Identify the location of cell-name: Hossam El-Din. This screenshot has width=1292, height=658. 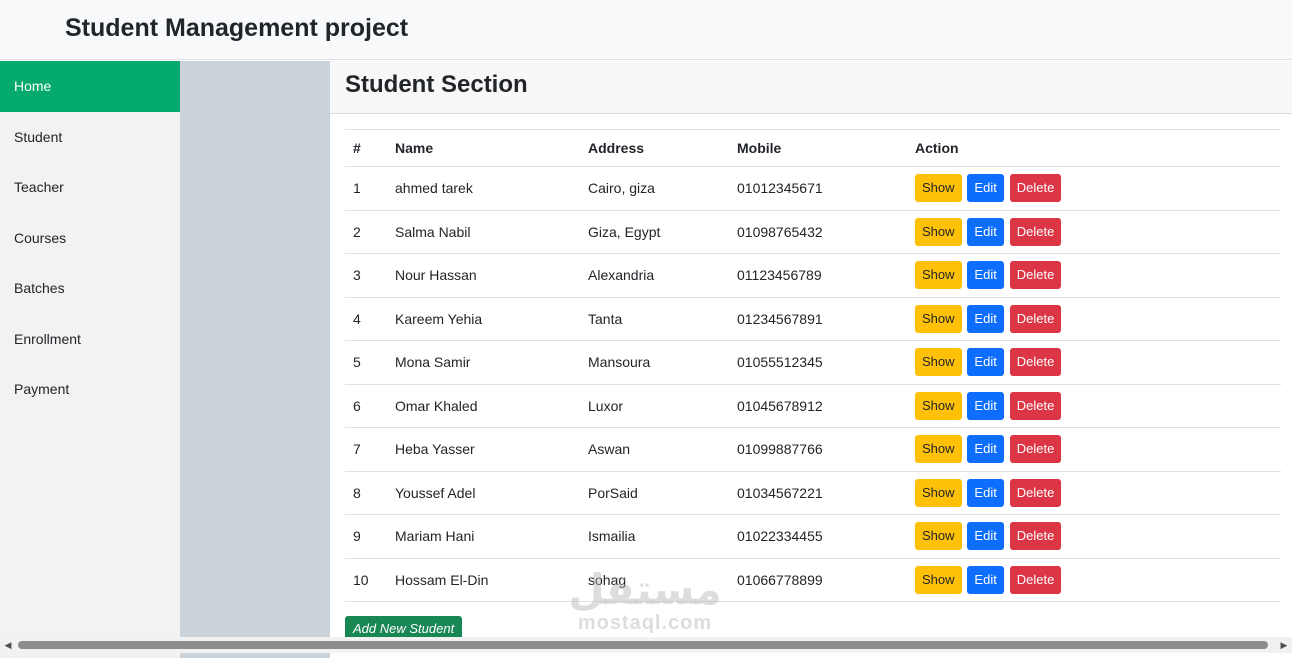
(483, 580).